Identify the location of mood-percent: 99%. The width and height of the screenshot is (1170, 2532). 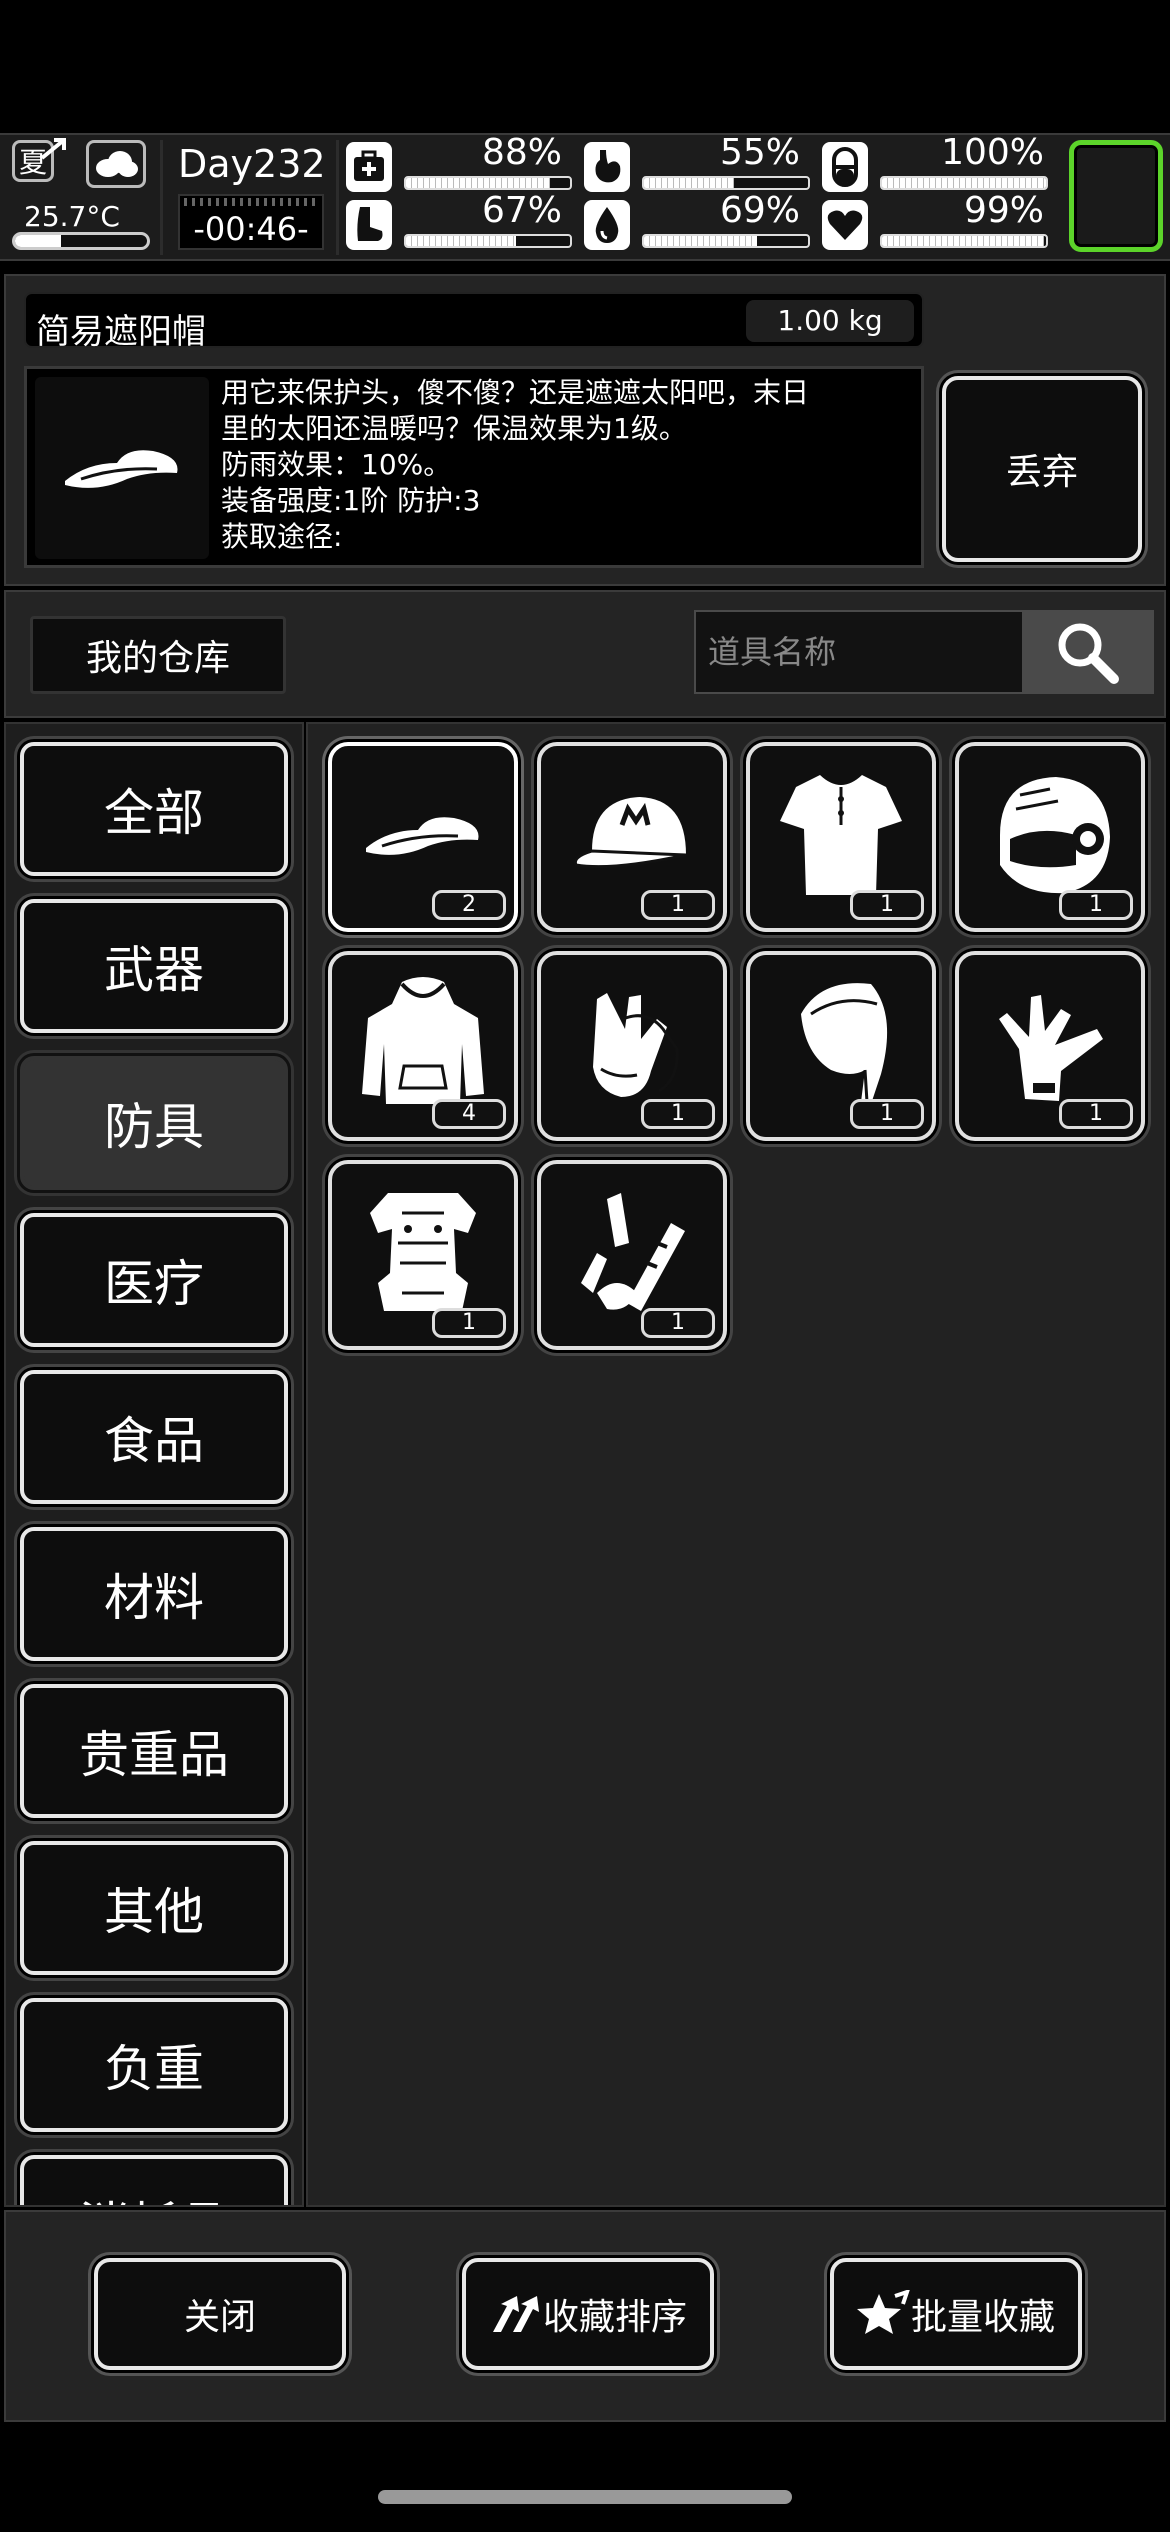
(1003, 210).